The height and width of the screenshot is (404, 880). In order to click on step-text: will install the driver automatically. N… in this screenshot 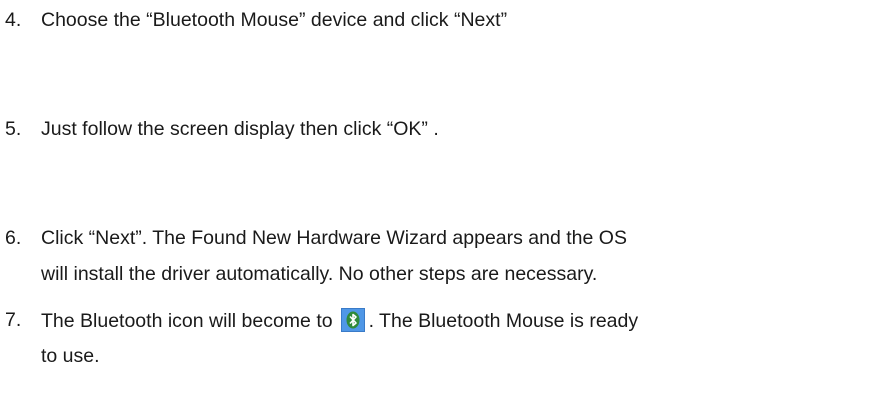, I will do `click(319, 274)`.